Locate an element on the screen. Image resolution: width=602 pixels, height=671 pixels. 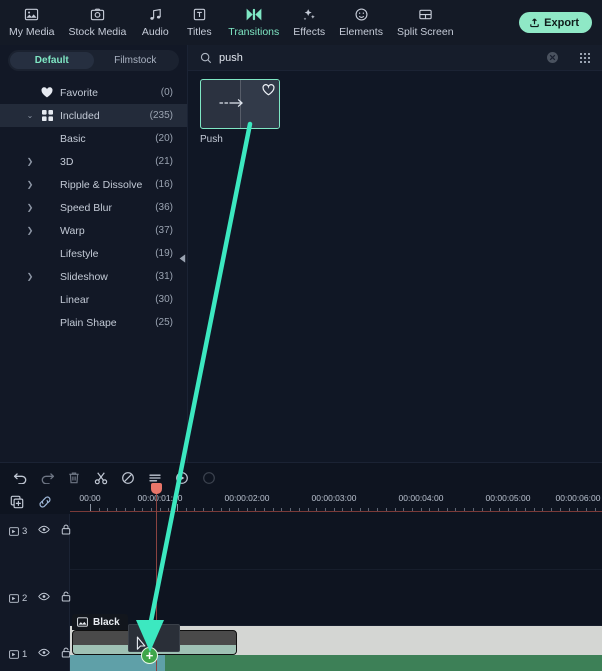
track-header-column: 3 2 1 is located at coordinates (35, 592).